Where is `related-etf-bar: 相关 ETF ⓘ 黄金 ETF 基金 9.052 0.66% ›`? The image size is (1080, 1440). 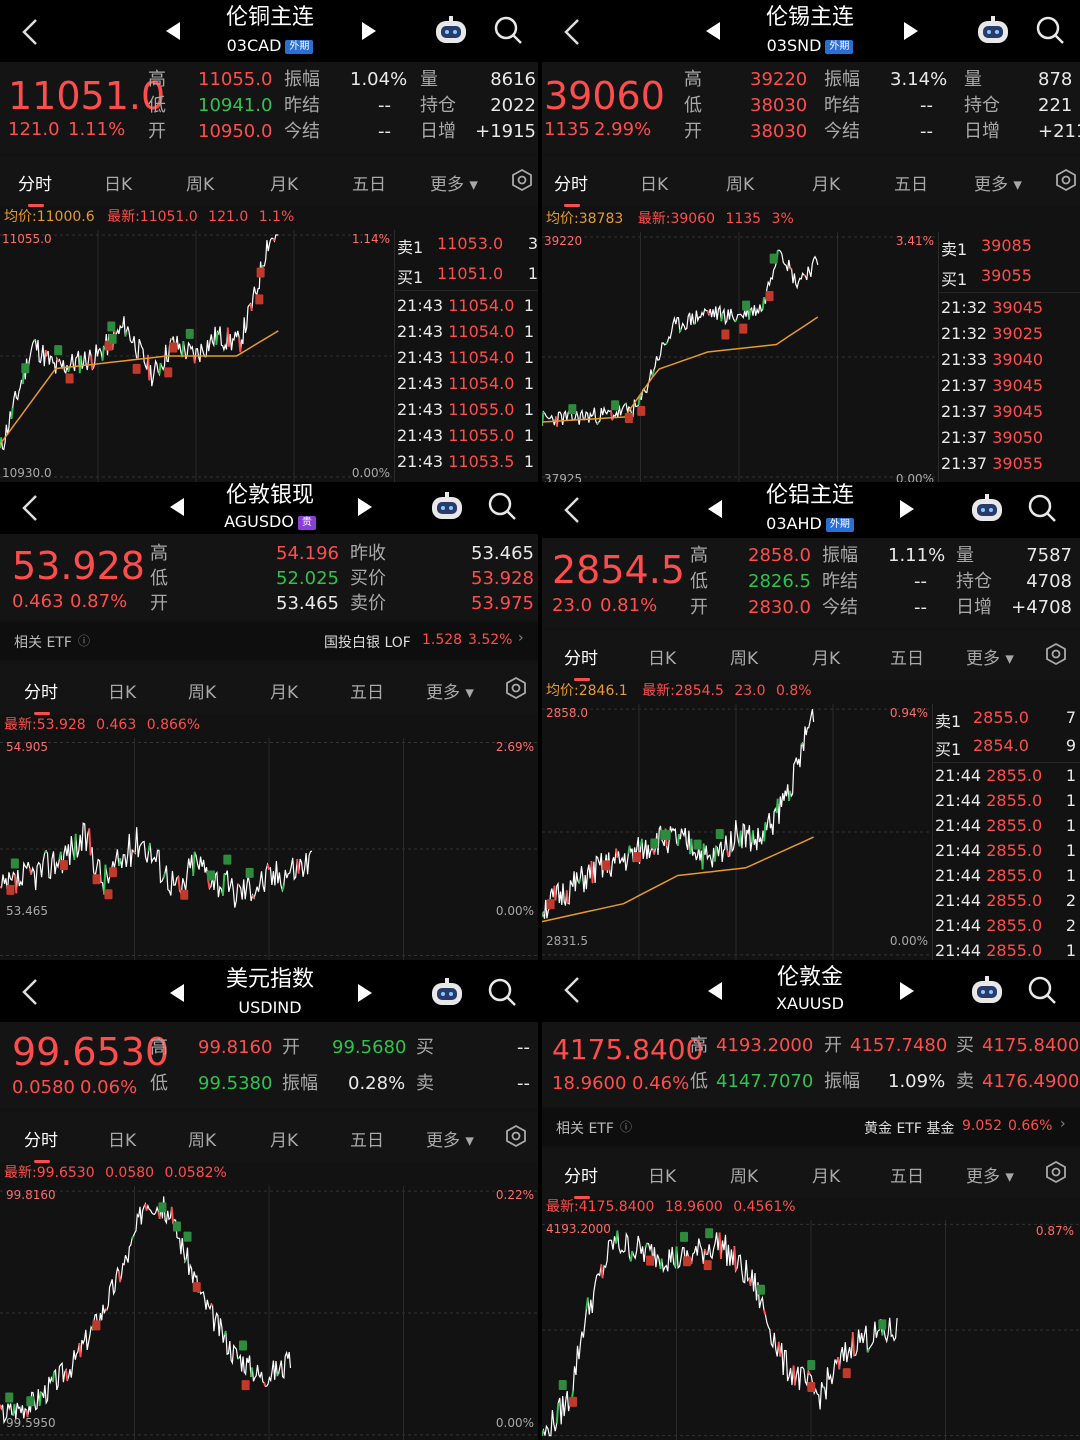
related-etf-bar: 相关 ETF ⓘ 黄金 ETF 基金 9.052 0.66% › is located at coordinates (811, 1127).